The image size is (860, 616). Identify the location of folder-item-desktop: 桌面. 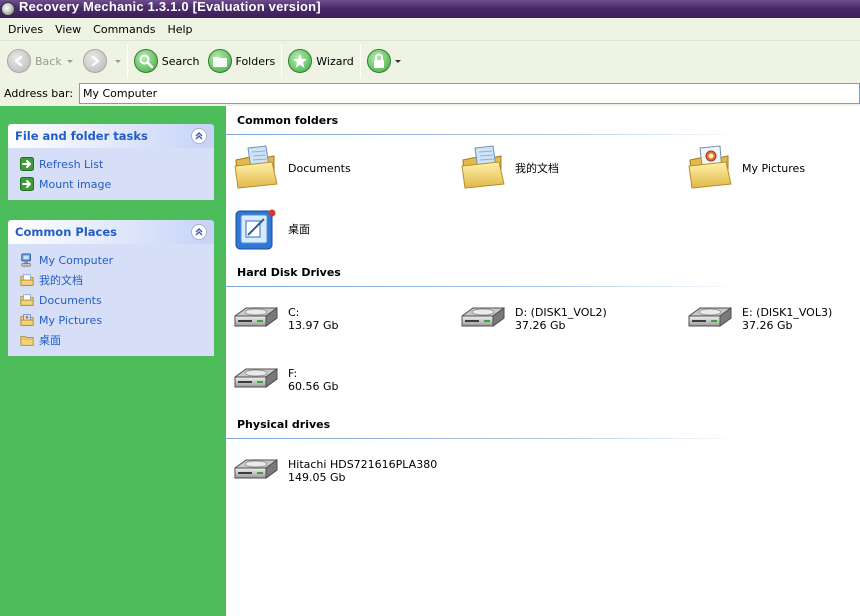
(271, 229).